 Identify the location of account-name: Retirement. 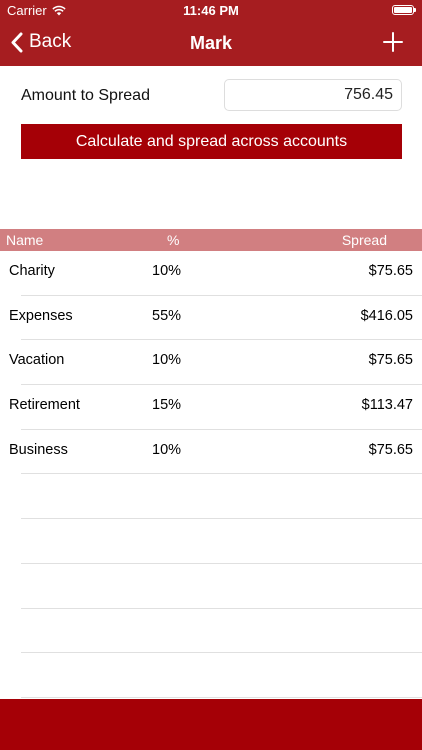
(44, 405).